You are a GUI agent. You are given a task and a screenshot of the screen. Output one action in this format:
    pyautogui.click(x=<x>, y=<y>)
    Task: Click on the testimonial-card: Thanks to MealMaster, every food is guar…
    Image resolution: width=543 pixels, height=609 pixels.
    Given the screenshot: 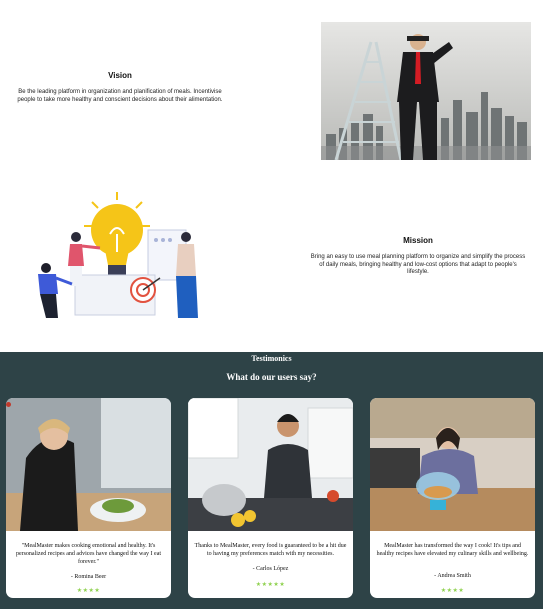 What is the action you would take?
    pyautogui.click(x=270, y=498)
    